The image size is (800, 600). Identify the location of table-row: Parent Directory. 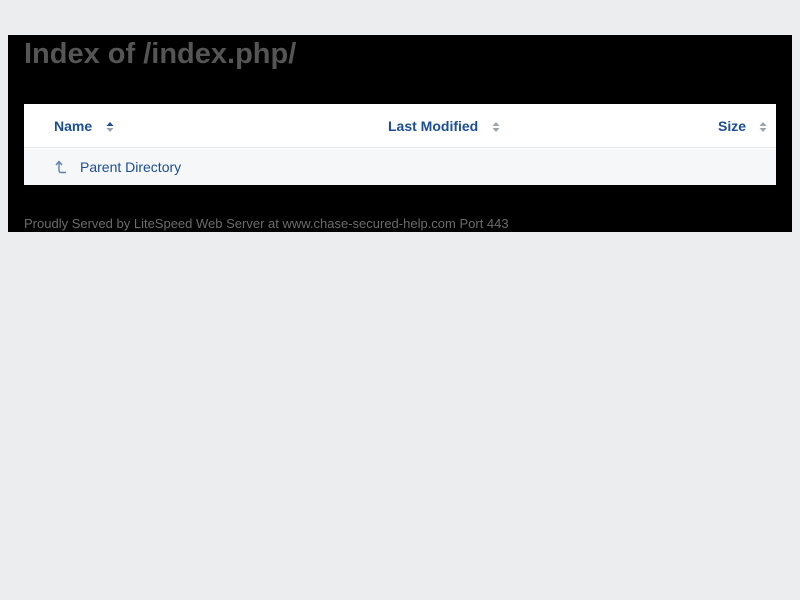
(400, 167).